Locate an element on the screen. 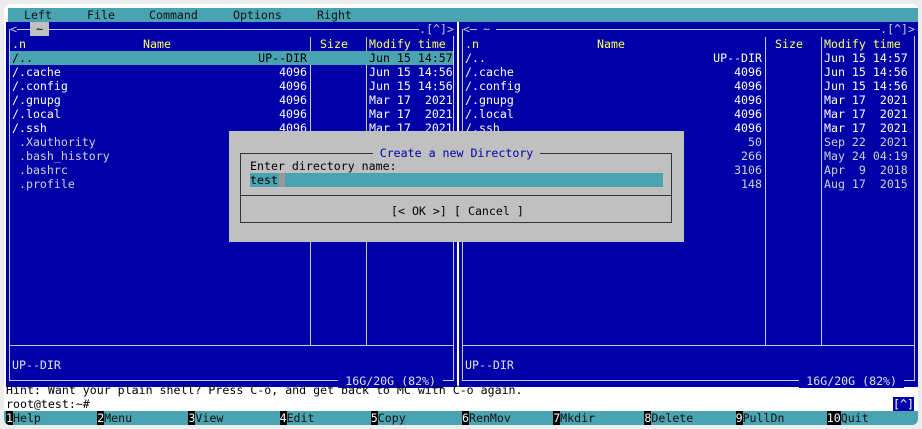 This screenshot has height=429, width=922. cancel-button: [ Cancel ] is located at coordinates (489, 211).